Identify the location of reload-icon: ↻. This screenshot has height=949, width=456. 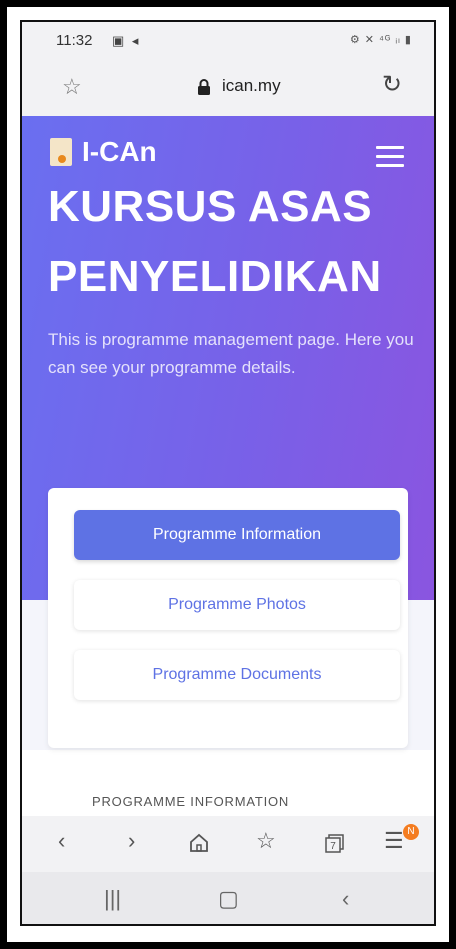
(392, 84).